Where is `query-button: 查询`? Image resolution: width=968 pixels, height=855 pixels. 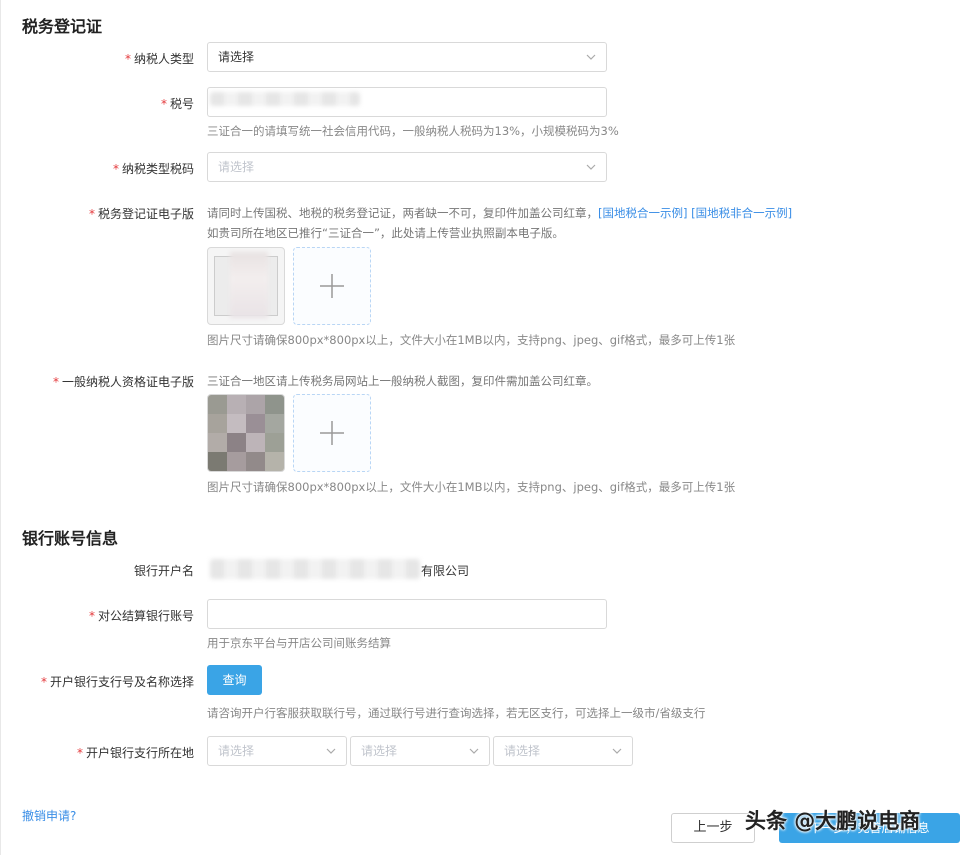 query-button: 查询 is located at coordinates (234, 680).